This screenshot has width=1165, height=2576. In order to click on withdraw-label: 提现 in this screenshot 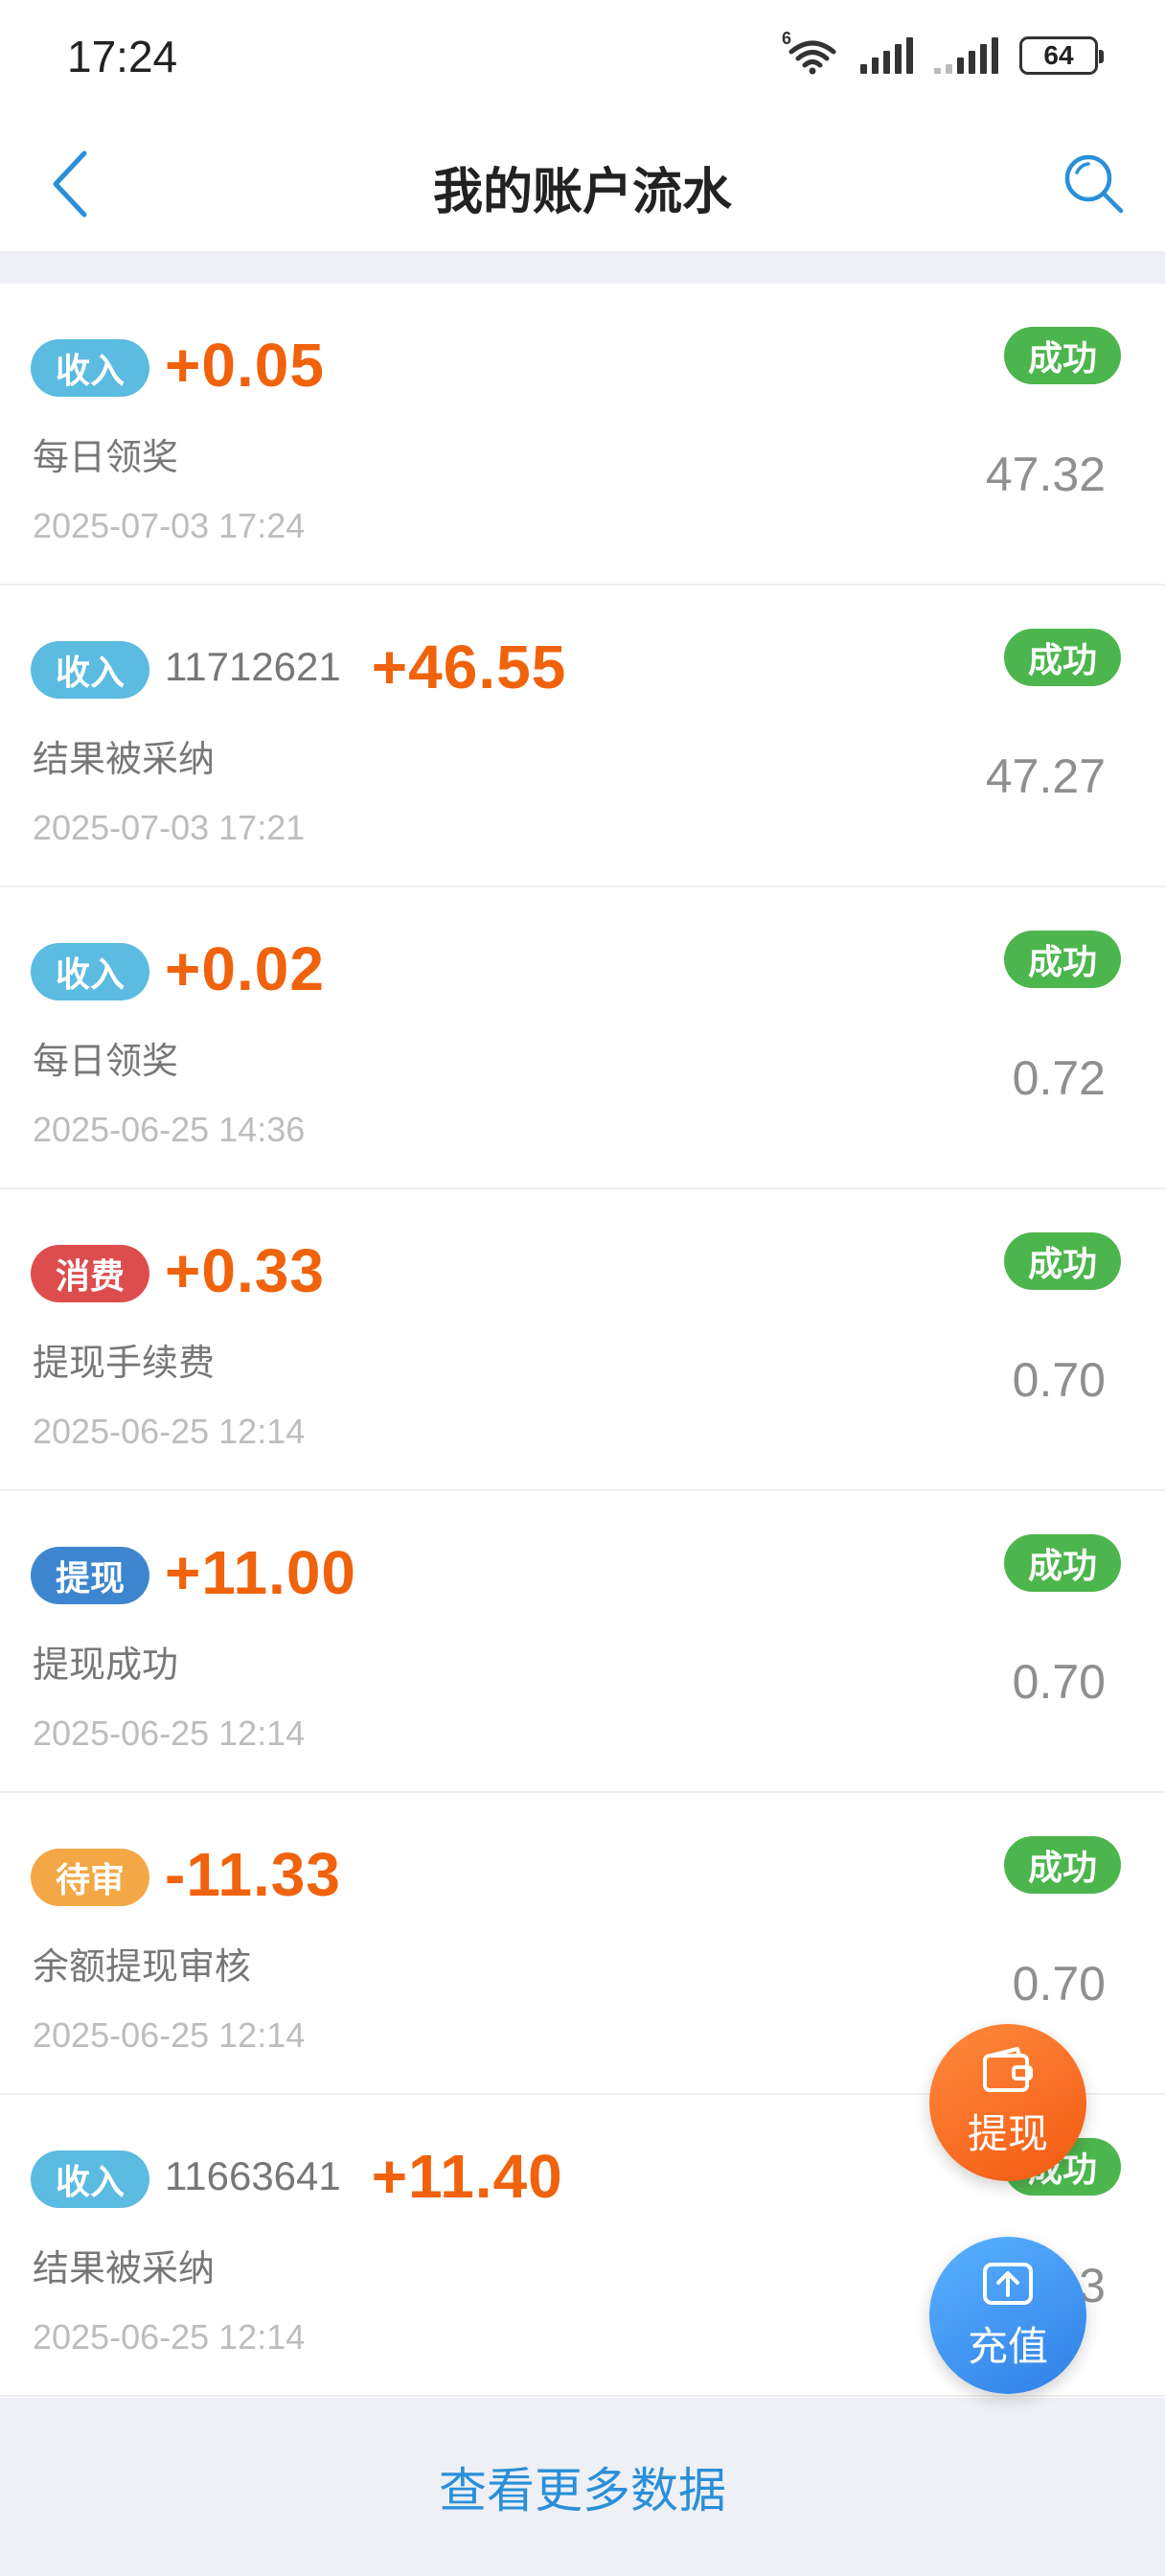, I will do `click(1008, 2133)`.